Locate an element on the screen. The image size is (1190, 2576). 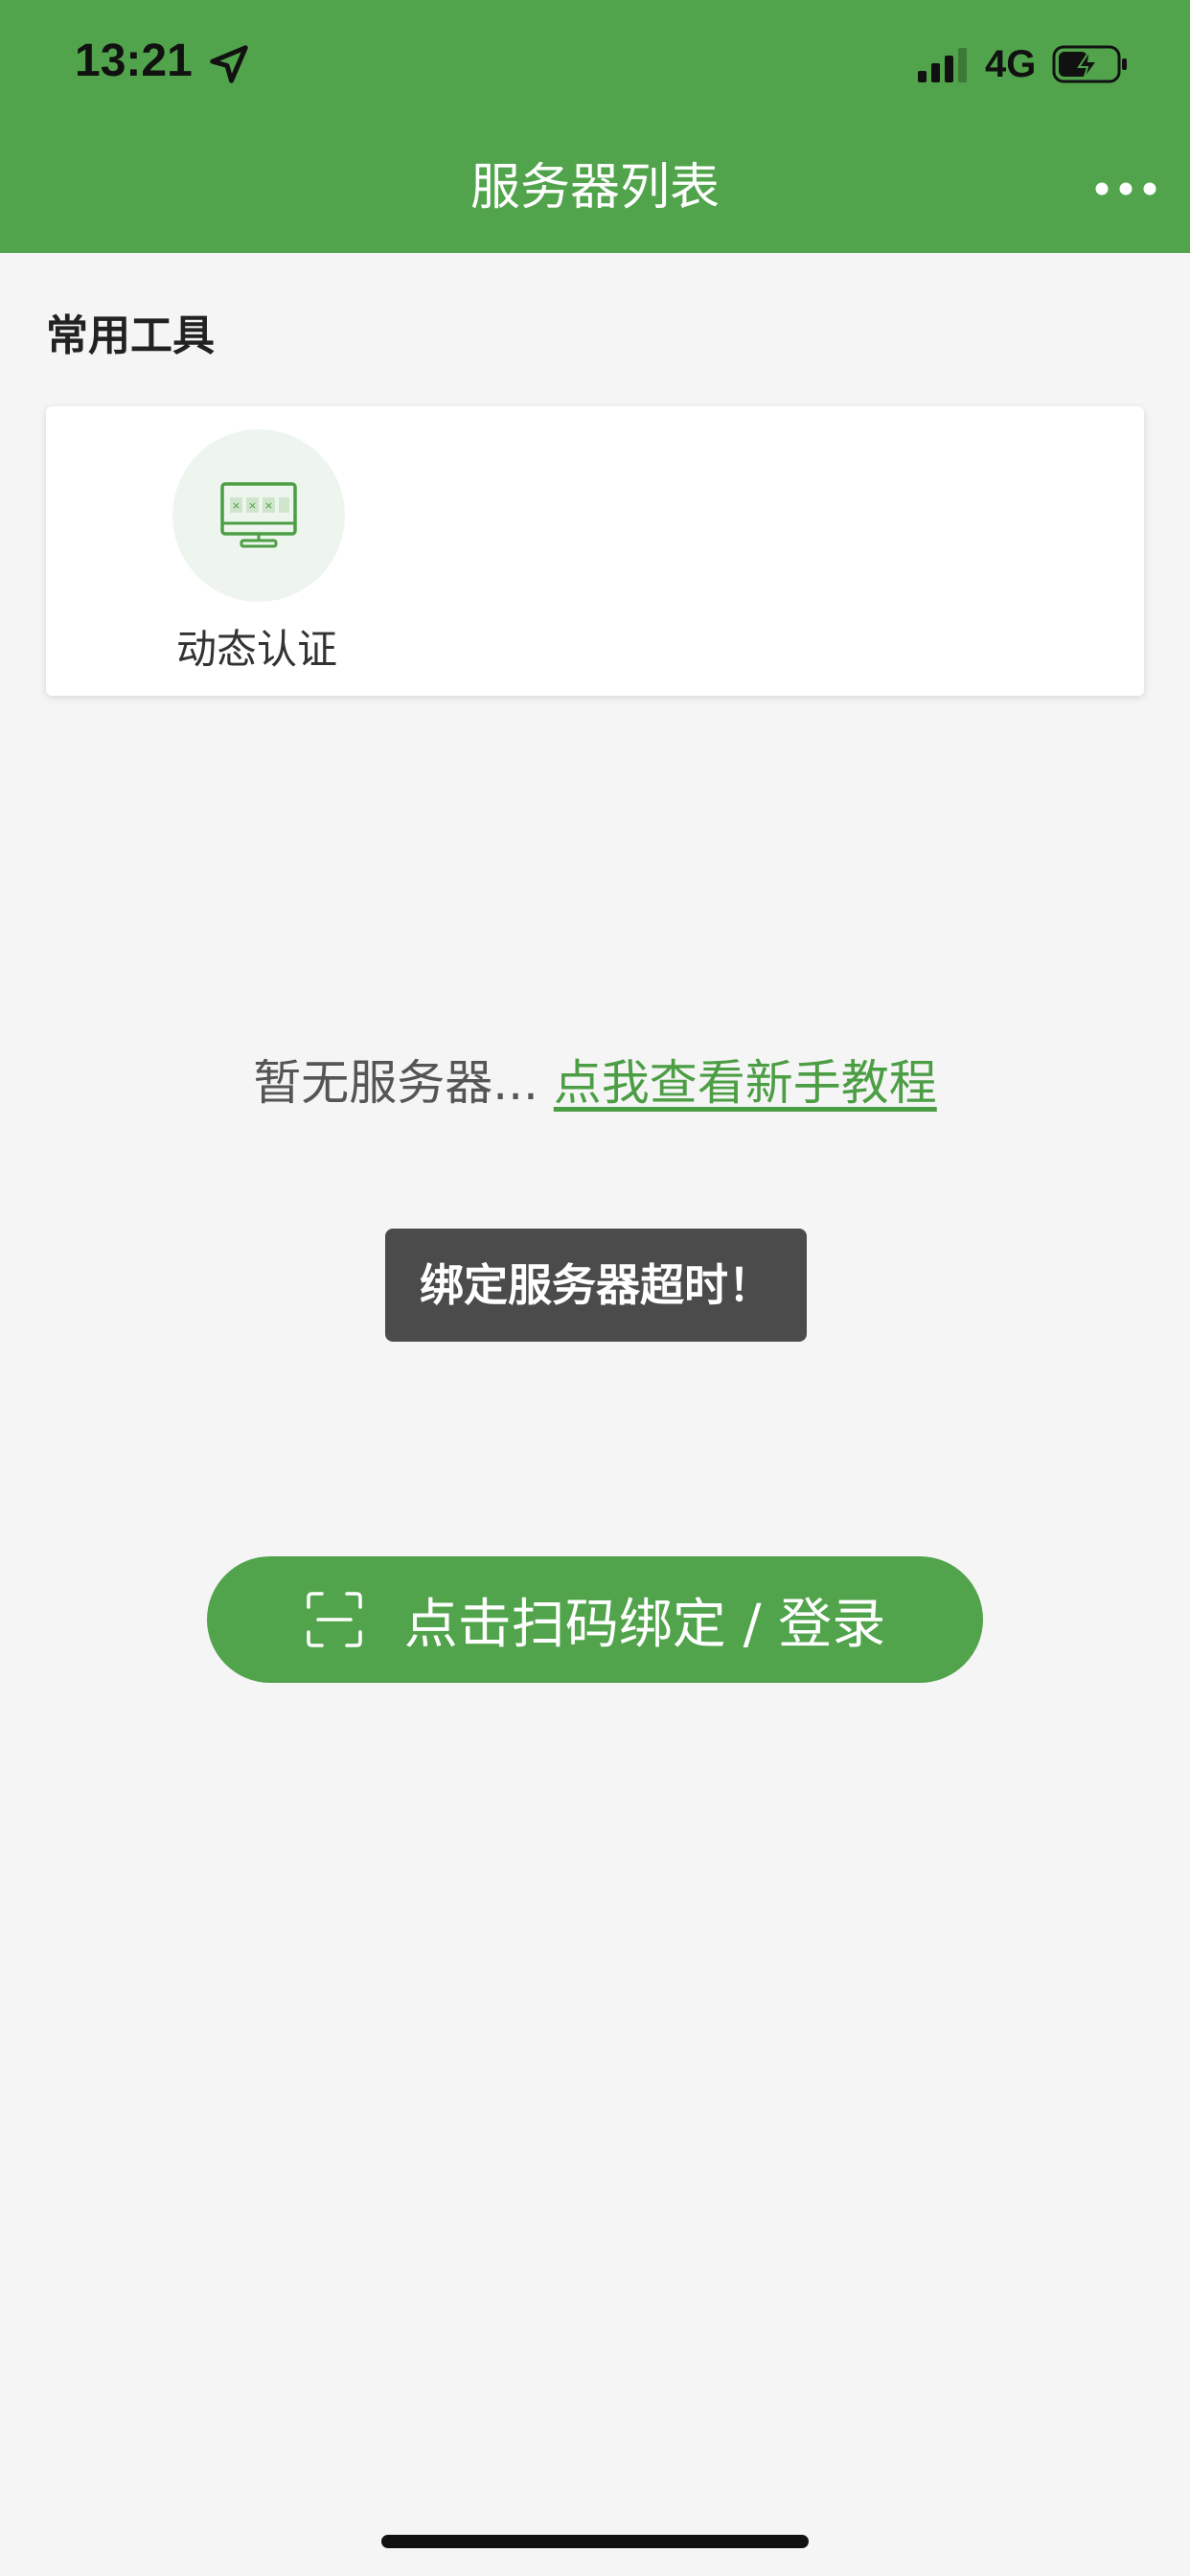
empty-state: 暂无服务器... 点我查看新手教程 is located at coordinates (595, 1079).